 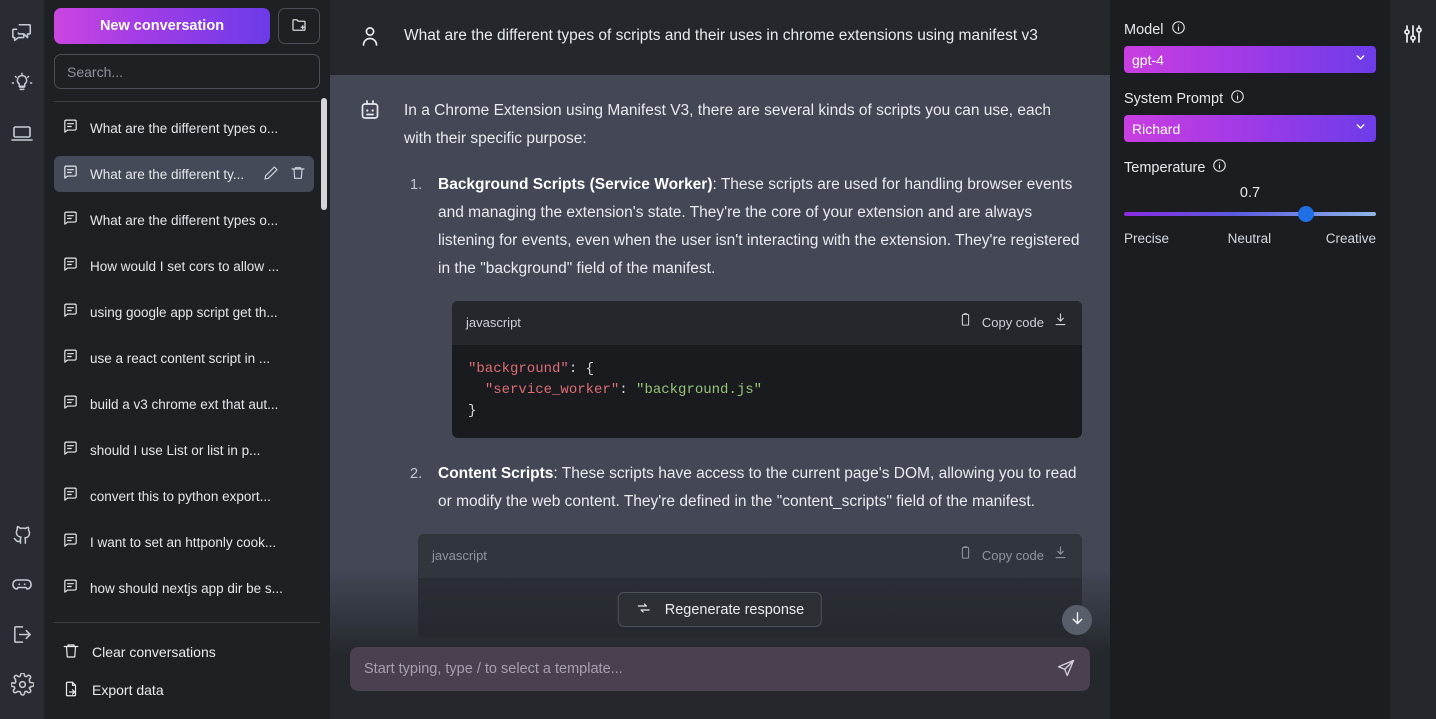 I want to click on export-data-button: Export data, so click(x=187, y=690).